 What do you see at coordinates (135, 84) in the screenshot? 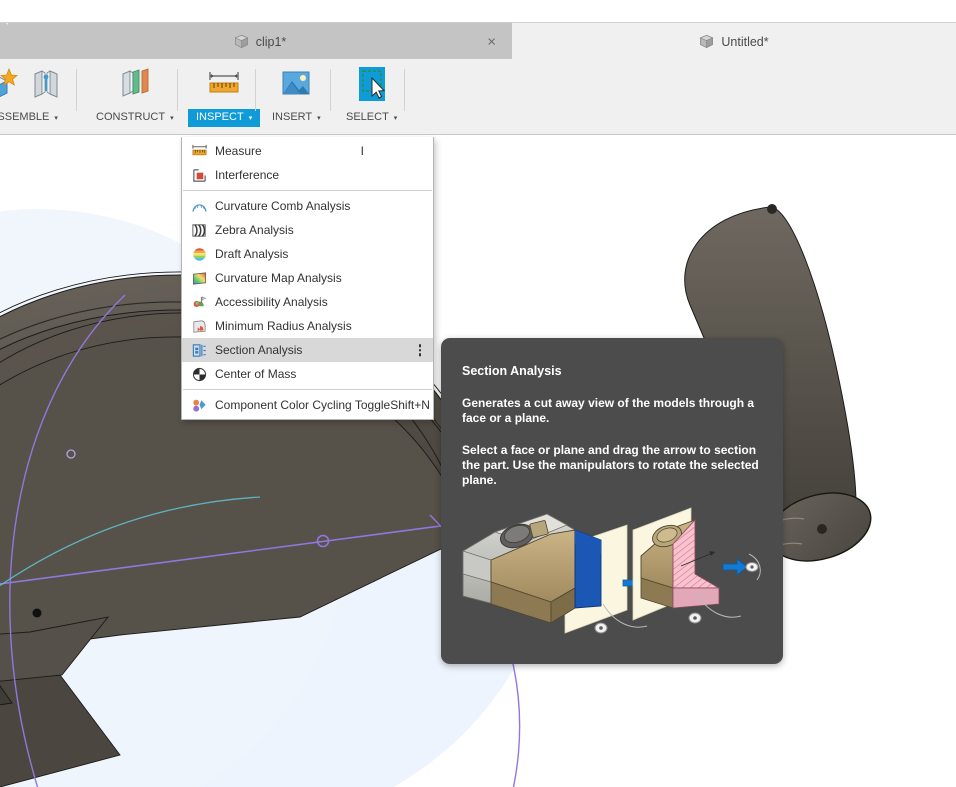
I see `offset-plane-icon` at bounding box center [135, 84].